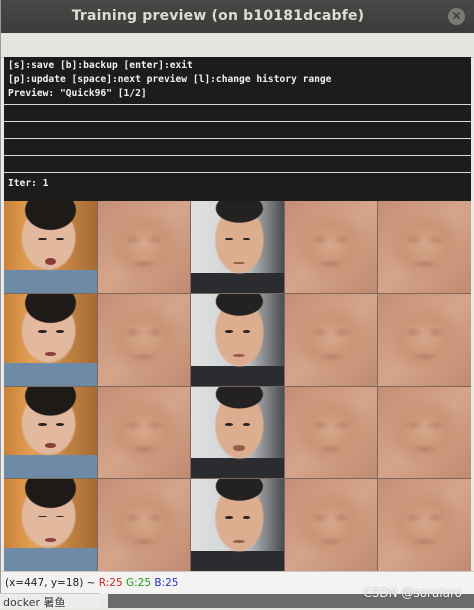 The image size is (474, 610). What do you see at coordinates (412, 593) in the screenshot?
I see `watermark: CSDN @soralaro` at bounding box center [412, 593].